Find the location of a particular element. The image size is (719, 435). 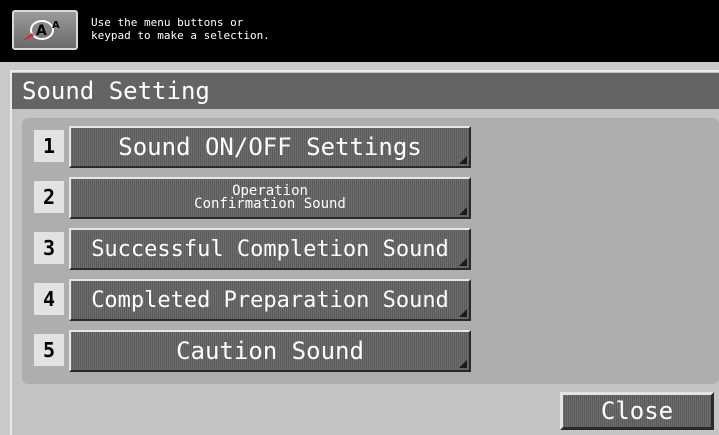

successful-completion-sound-button: Successful Completion Sound is located at coordinates (270, 249).